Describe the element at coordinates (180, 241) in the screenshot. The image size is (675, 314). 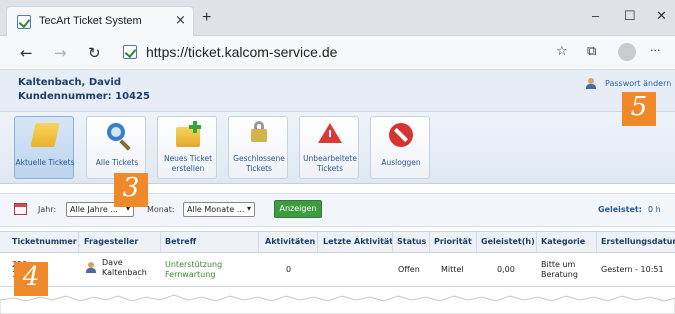
I see `col-subject: Betreff` at that location.